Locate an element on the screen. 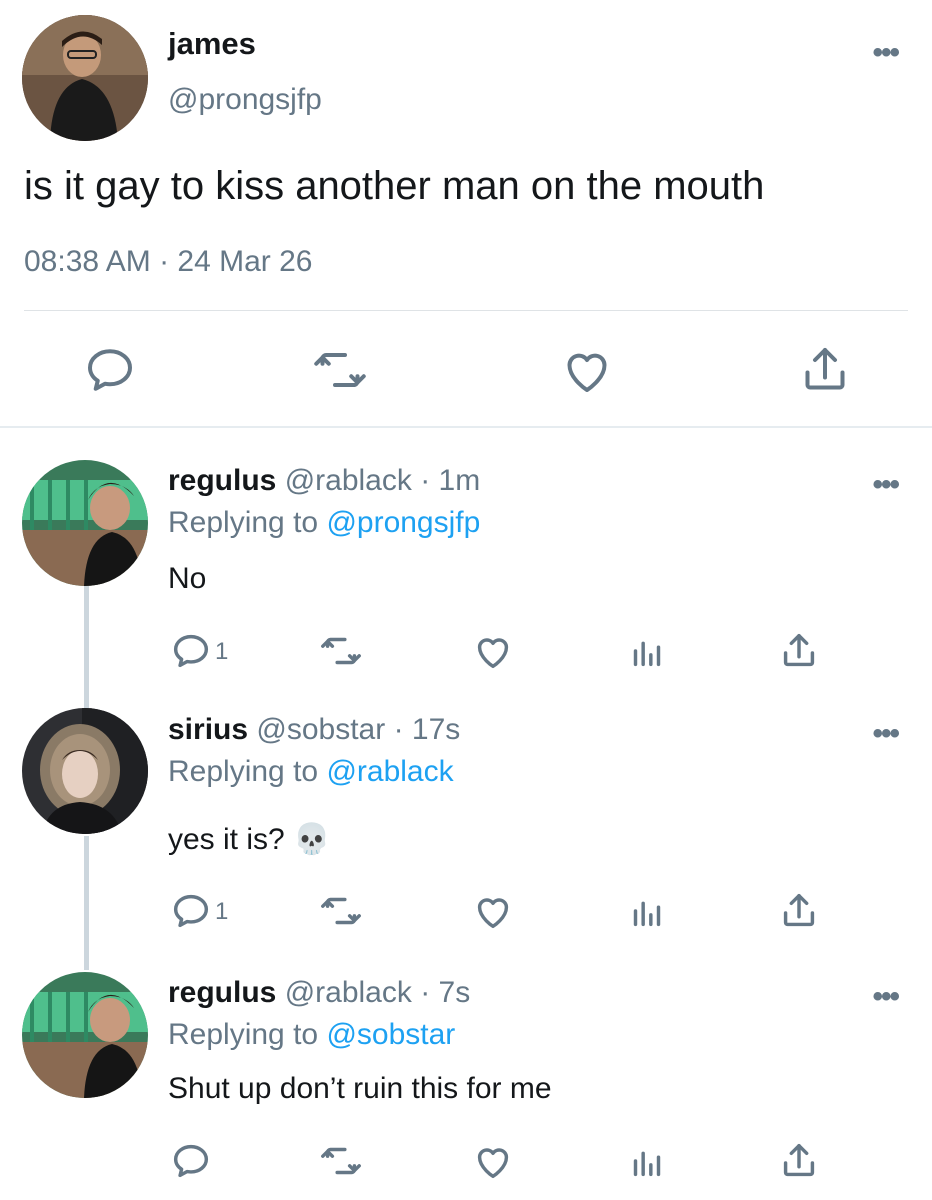 The image size is (932, 1200). avatar-sirius is located at coordinates (85, 771).